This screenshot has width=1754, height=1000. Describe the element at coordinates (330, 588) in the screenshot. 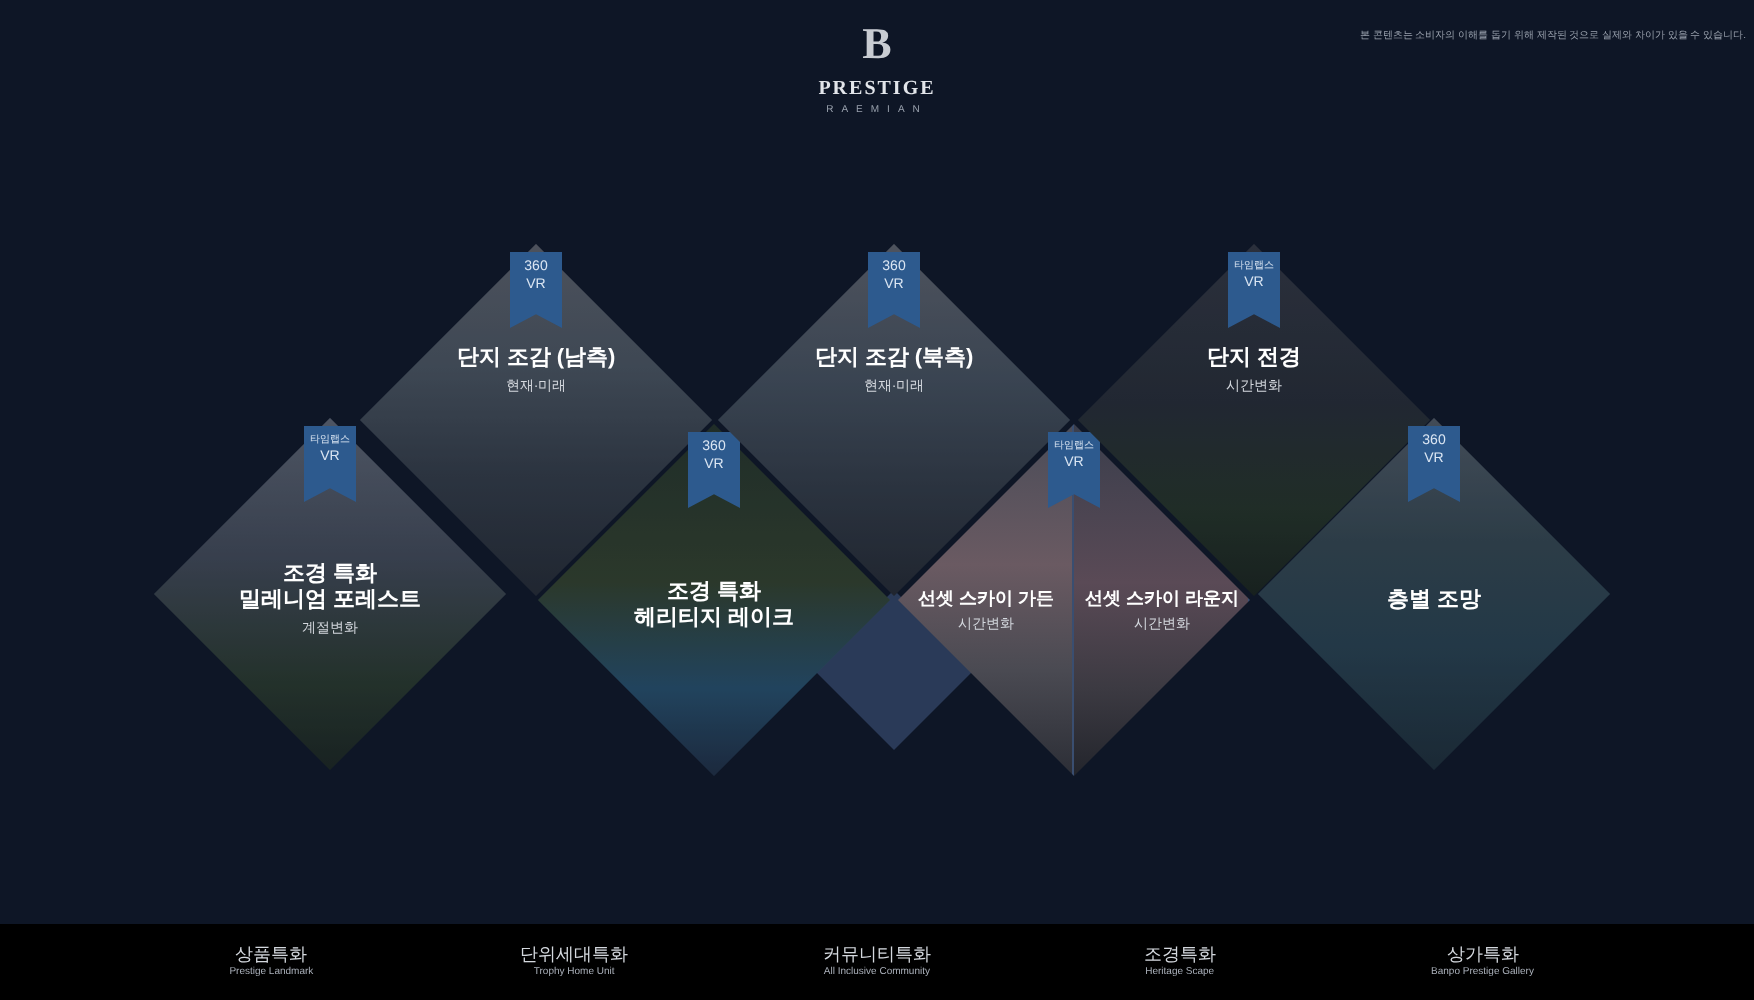

I see `tile-title: 조경 특화 밀레니엄 포레스트` at that location.